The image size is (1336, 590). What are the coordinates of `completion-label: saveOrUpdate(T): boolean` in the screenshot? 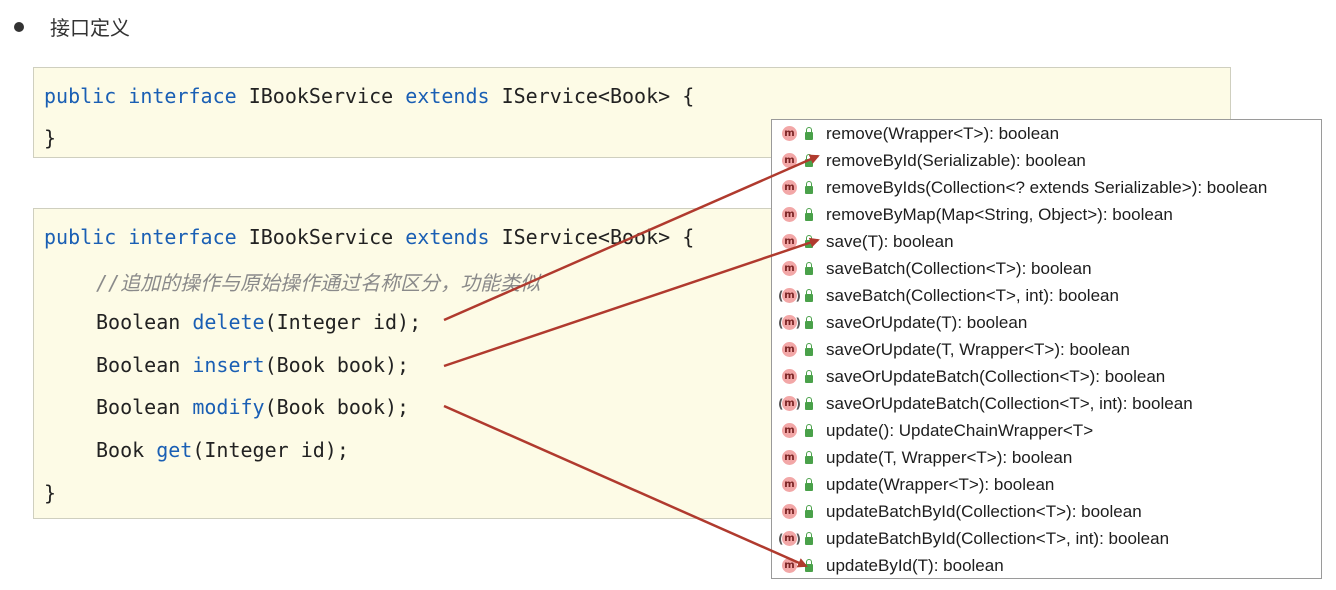 It's located at (927, 322).